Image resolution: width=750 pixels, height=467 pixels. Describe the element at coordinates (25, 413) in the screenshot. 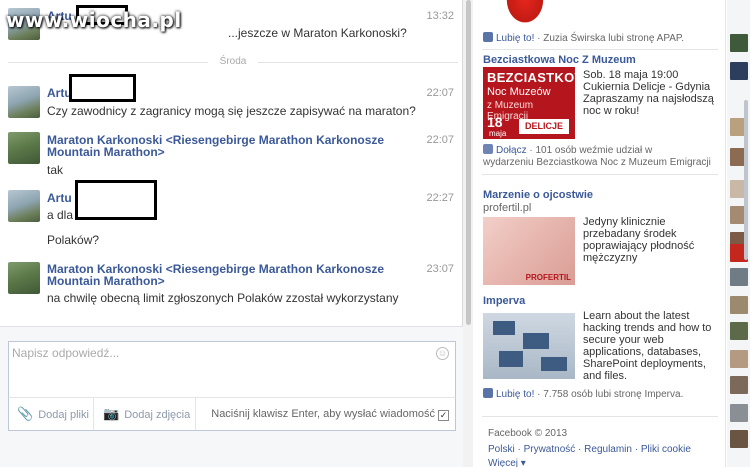

I see `paperclip-icon: 📎` at that location.